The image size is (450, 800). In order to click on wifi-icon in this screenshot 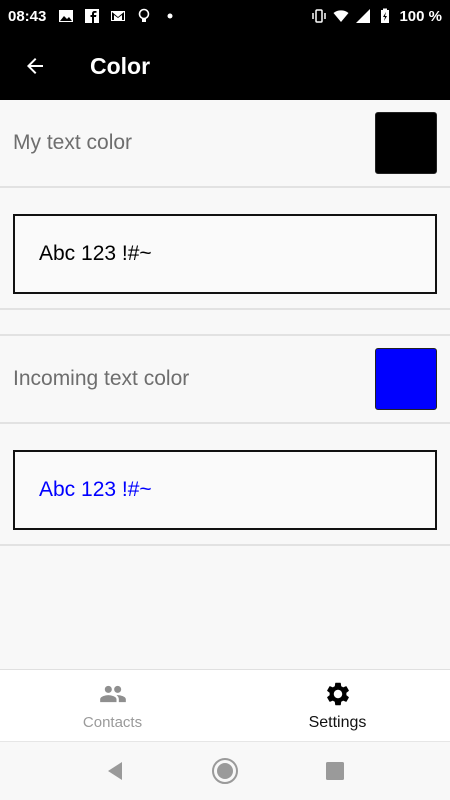, I will do `click(341, 16)`.